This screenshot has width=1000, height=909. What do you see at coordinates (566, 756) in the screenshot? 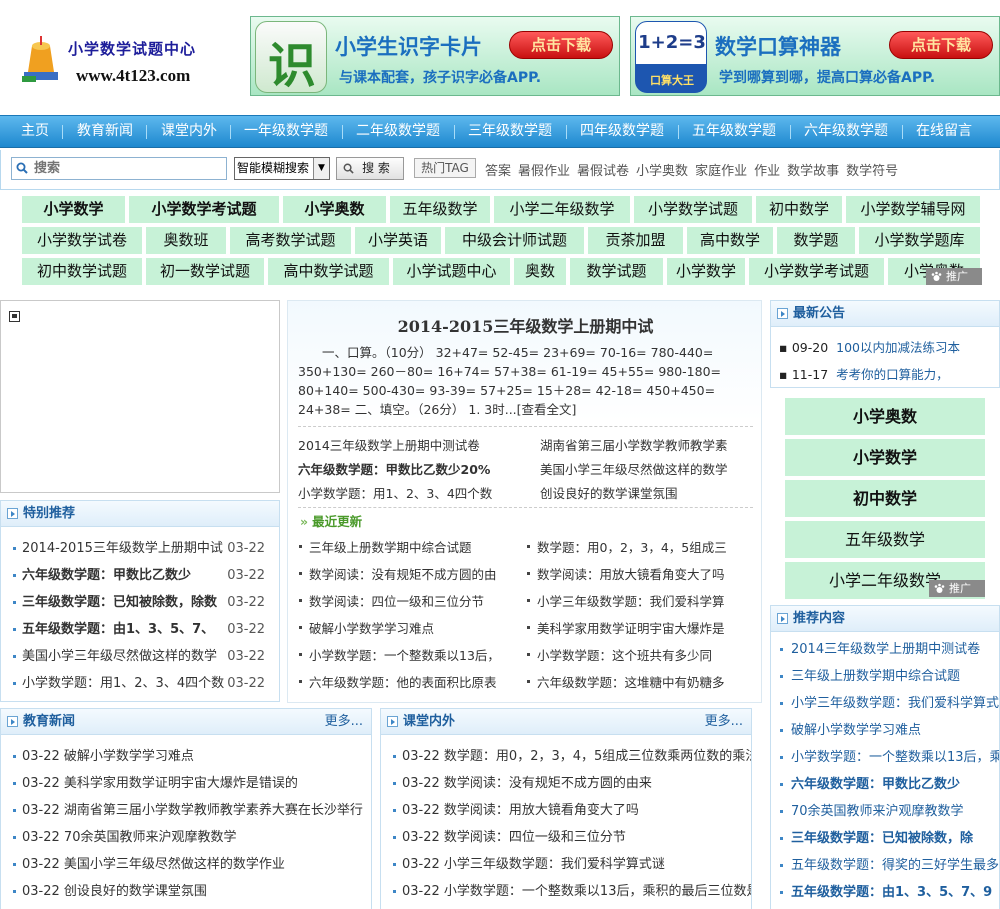
I see `list-item: 03-22 数学题：用0，2，3，4，5组成三位数乘两位数的乘法算` at bounding box center [566, 756].